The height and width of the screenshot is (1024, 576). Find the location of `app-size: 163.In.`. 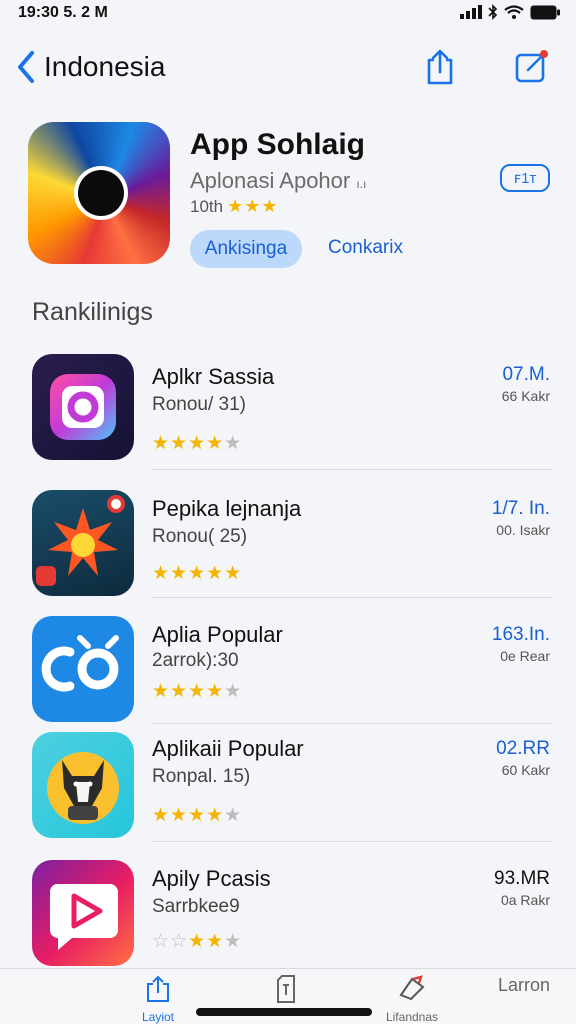

app-size: 163.In. is located at coordinates (520, 634).